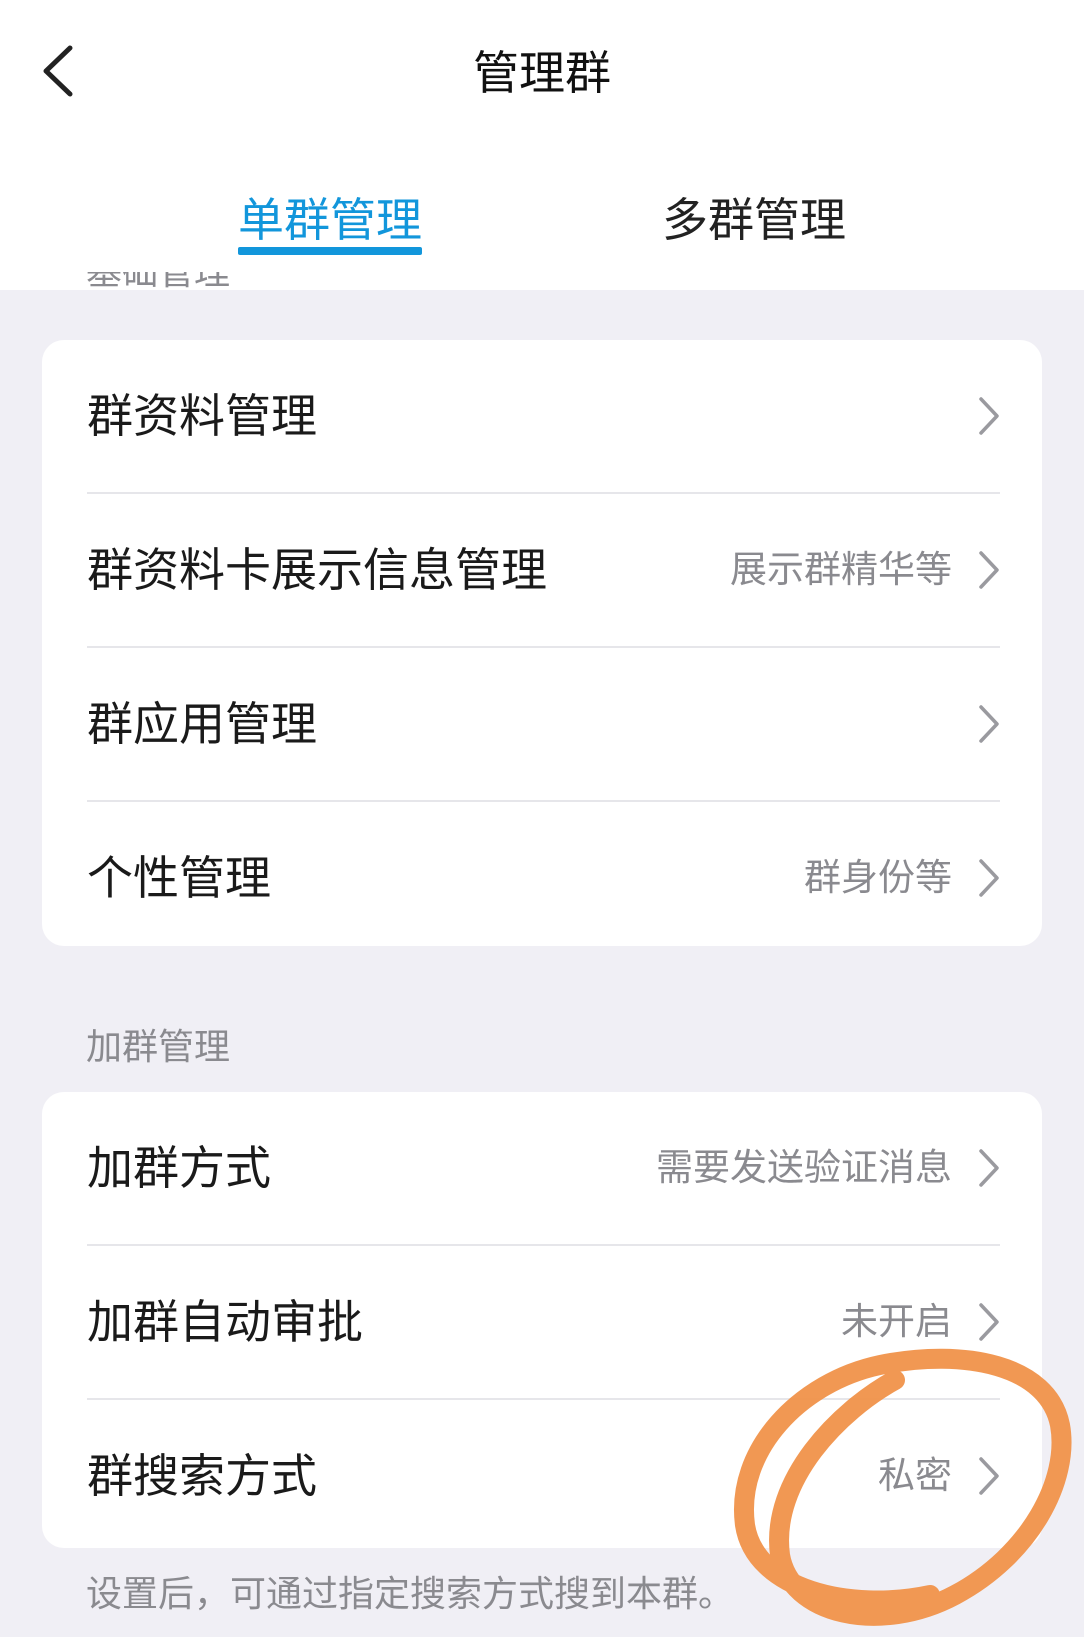 The image size is (1084, 1637). Describe the element at coordinates (330, 251) in the screenshot. I see `active-tab-indicator` at that location.